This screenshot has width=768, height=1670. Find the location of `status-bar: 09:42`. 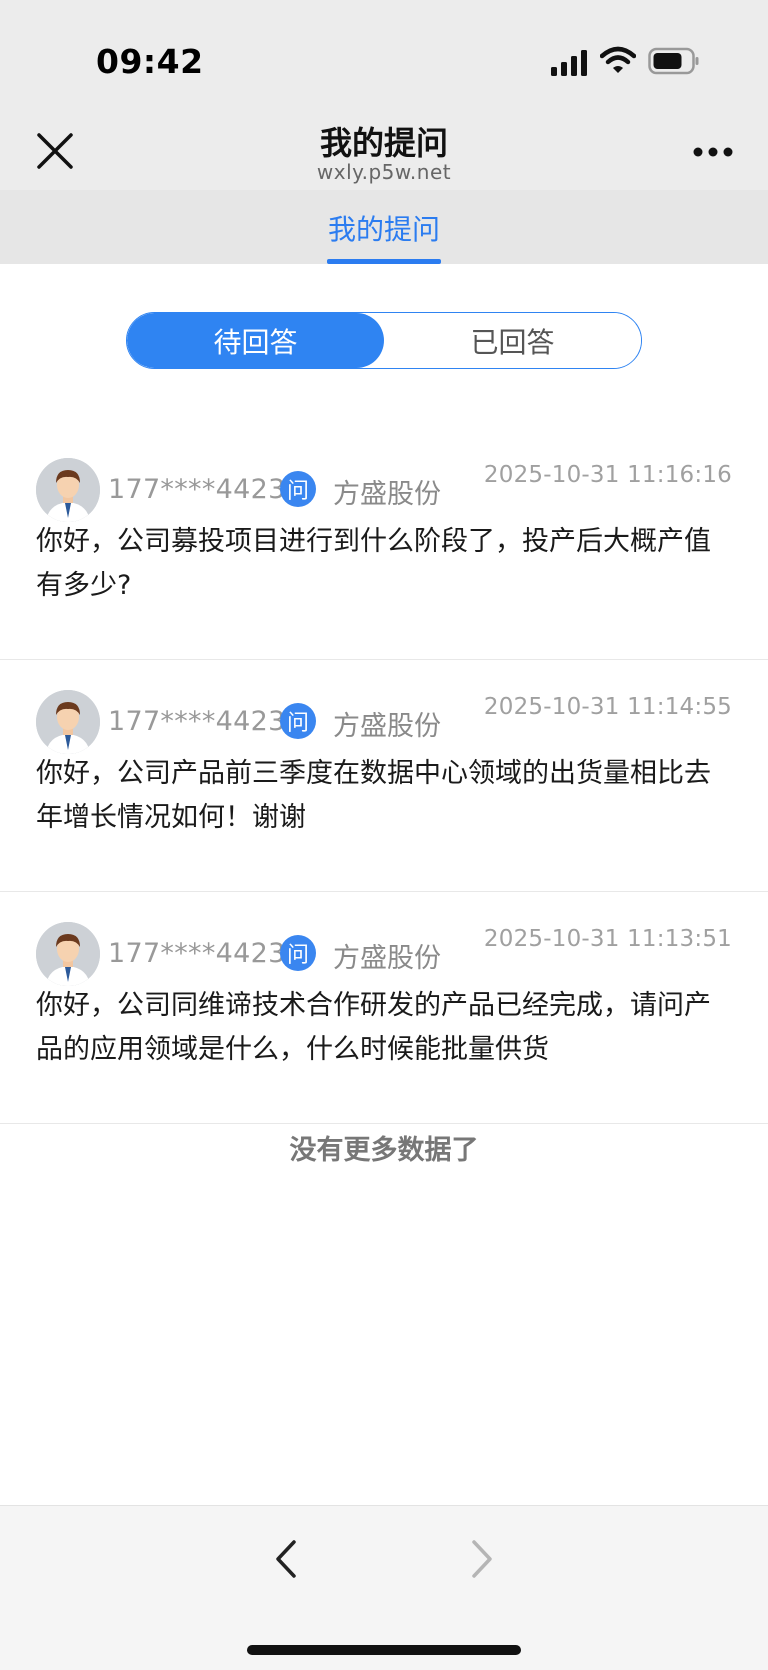

status-bar: 09:42 is located at coordinates (384, 55).